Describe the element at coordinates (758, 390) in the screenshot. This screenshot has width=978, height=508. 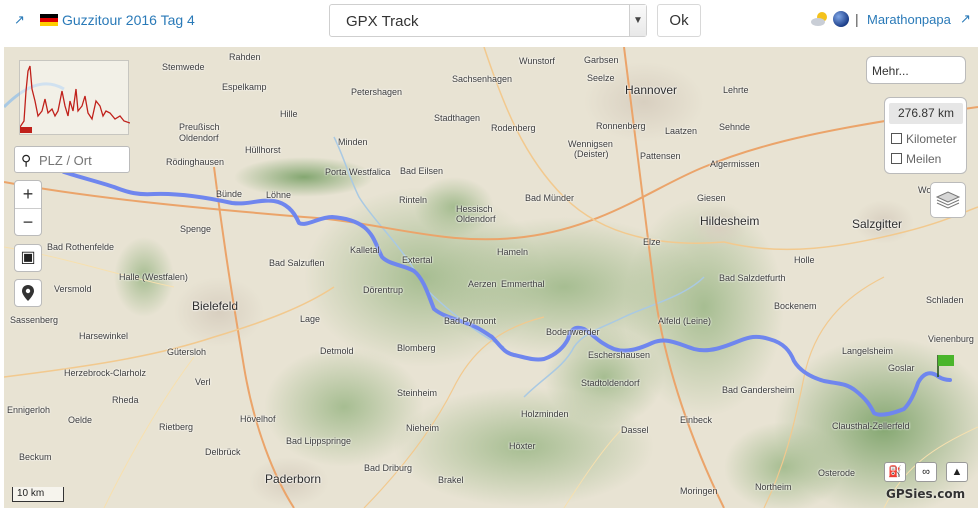
I see `place-label: Bad Gandersheim` at that location.